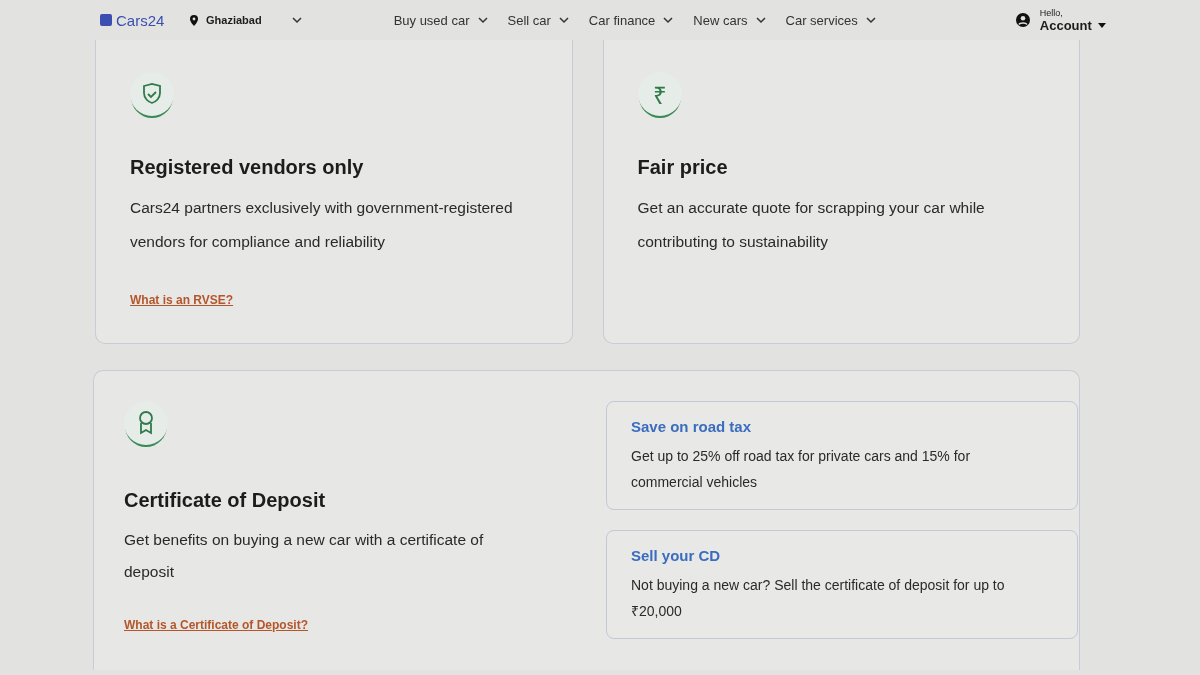 This screenshot has height=675, width=1200. I want to click on nav-item: Sell car, so click(538, 20).